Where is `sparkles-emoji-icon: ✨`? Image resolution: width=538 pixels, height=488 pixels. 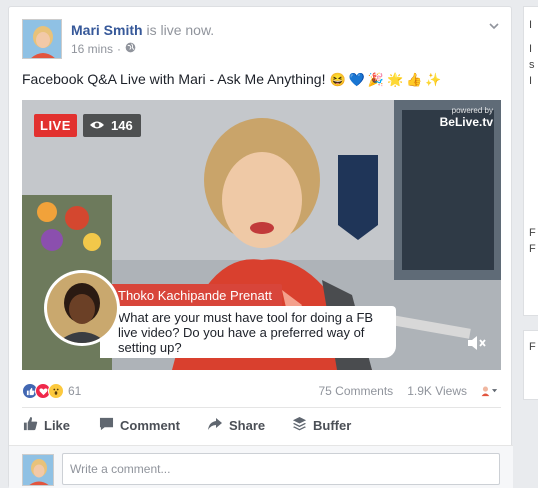 sparkles-emoji-icon: ✨ is located at coordinates (433, 79).